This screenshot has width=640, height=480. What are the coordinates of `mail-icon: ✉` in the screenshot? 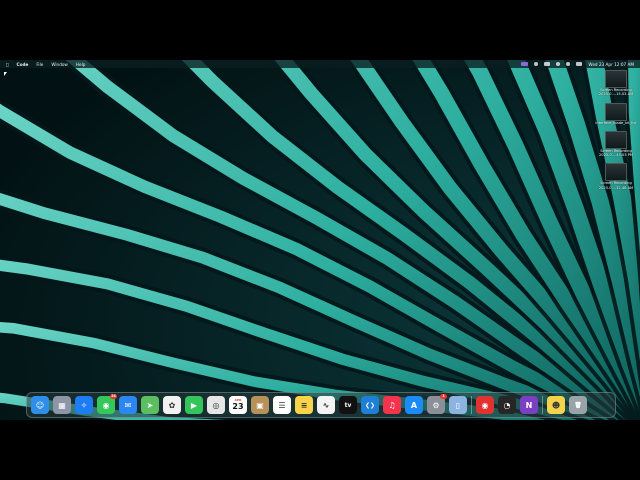 It's located at (128, 405).